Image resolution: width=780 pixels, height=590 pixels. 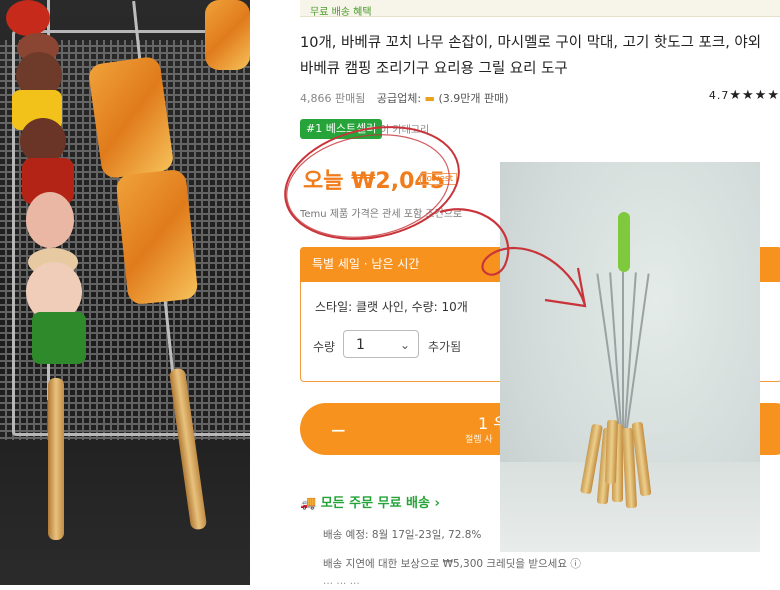 I want to click on annotation-circle, so click(x=372, y=183).